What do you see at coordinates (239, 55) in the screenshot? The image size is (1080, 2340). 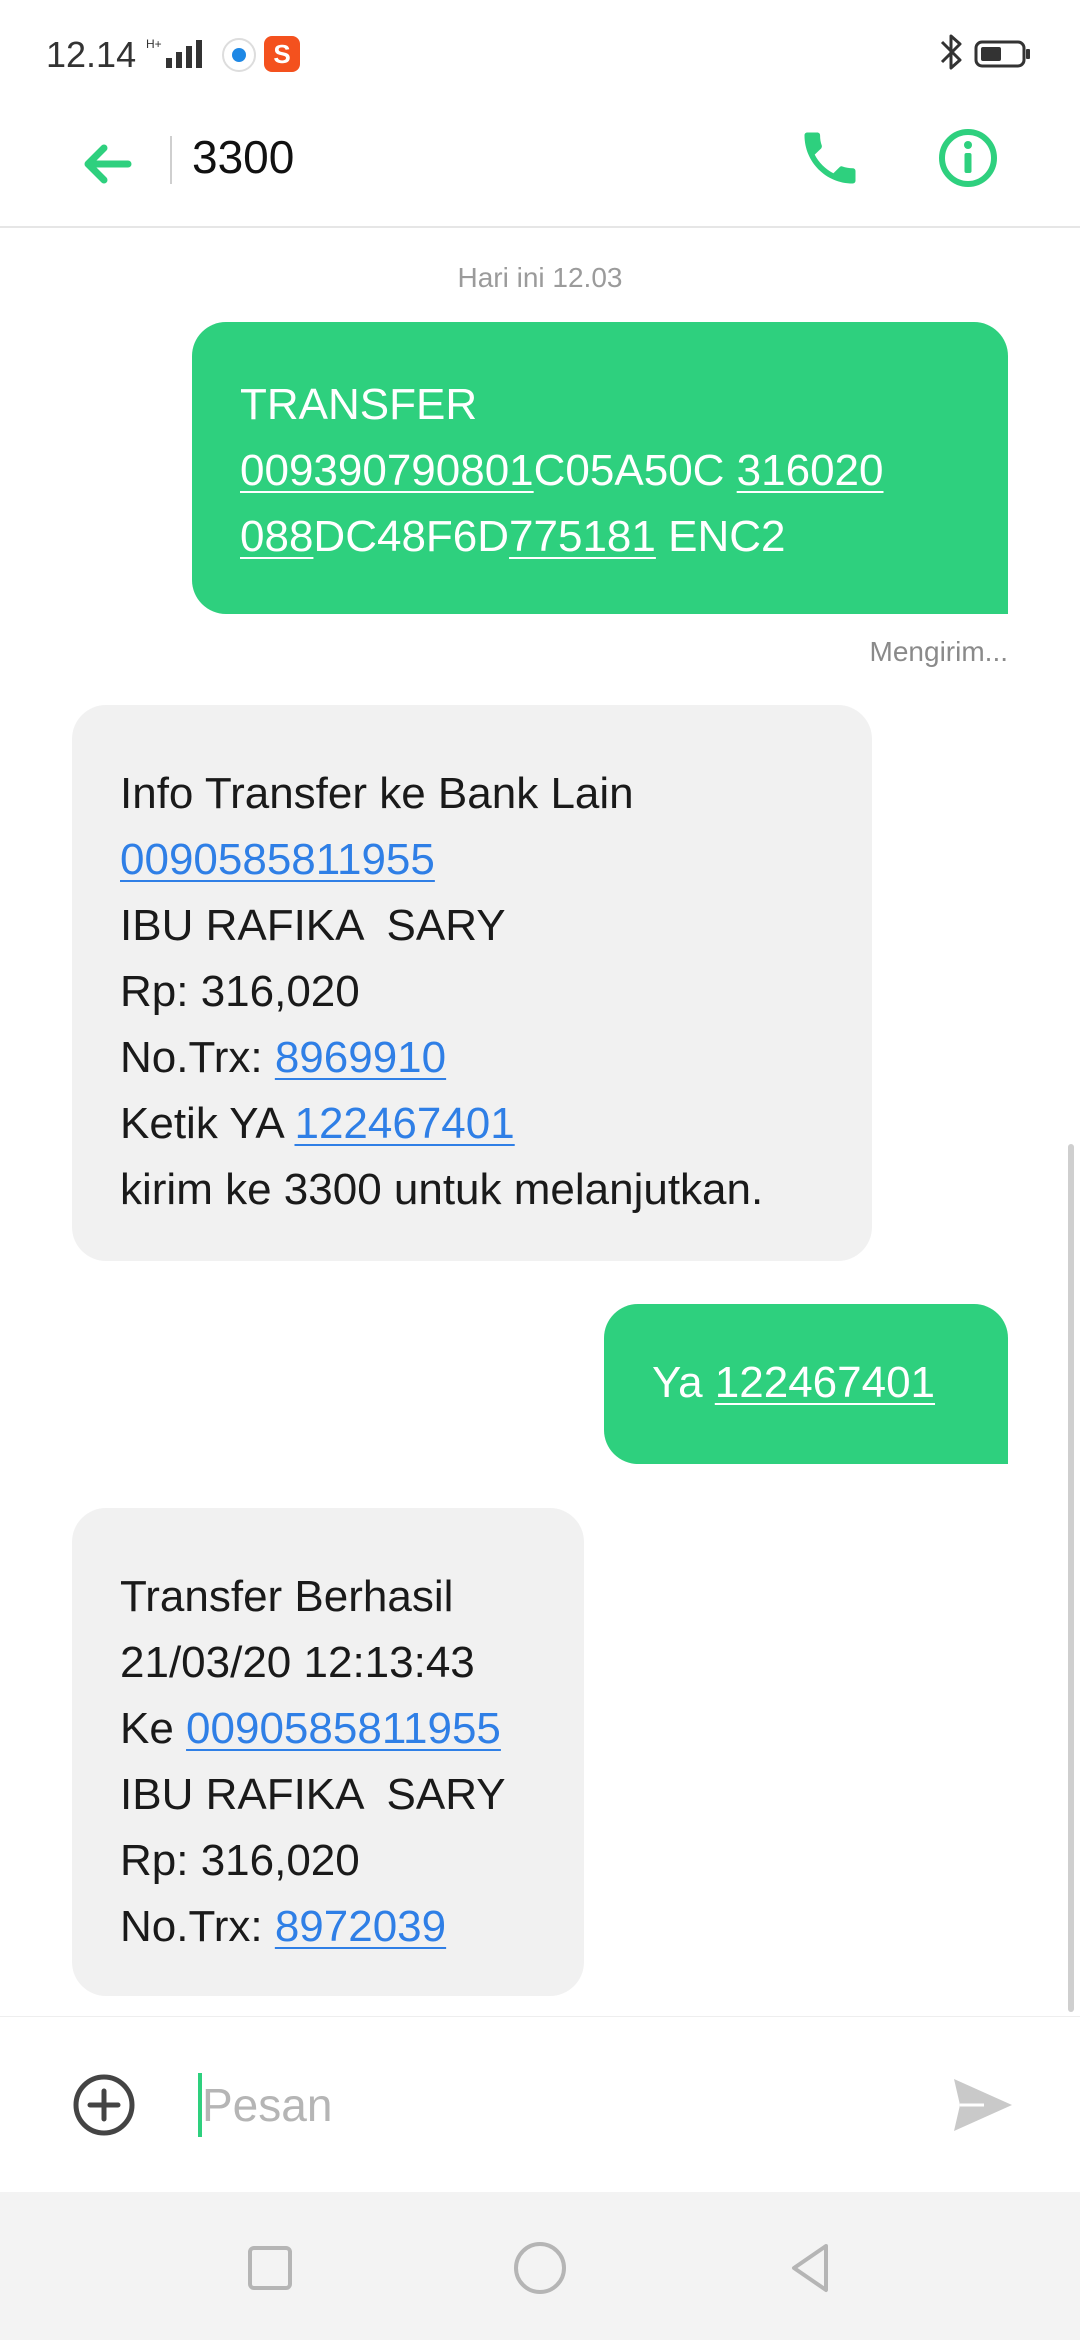 I see `app-notification-icon` at bounding box center [239, 55].